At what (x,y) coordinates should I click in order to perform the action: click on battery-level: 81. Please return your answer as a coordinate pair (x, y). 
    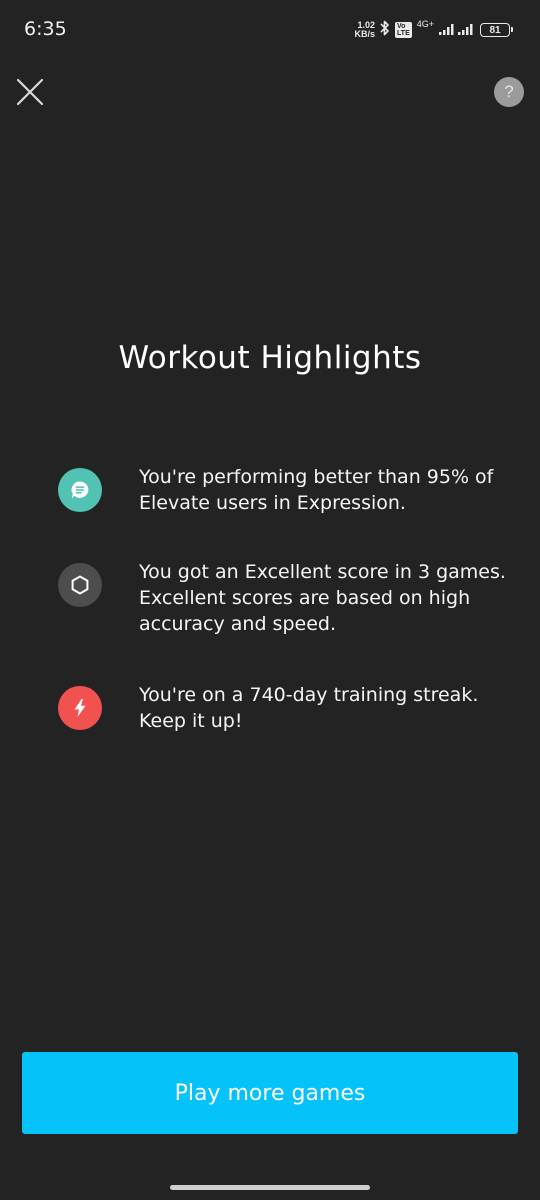
    Looking at the image, I should click on (495, 30).